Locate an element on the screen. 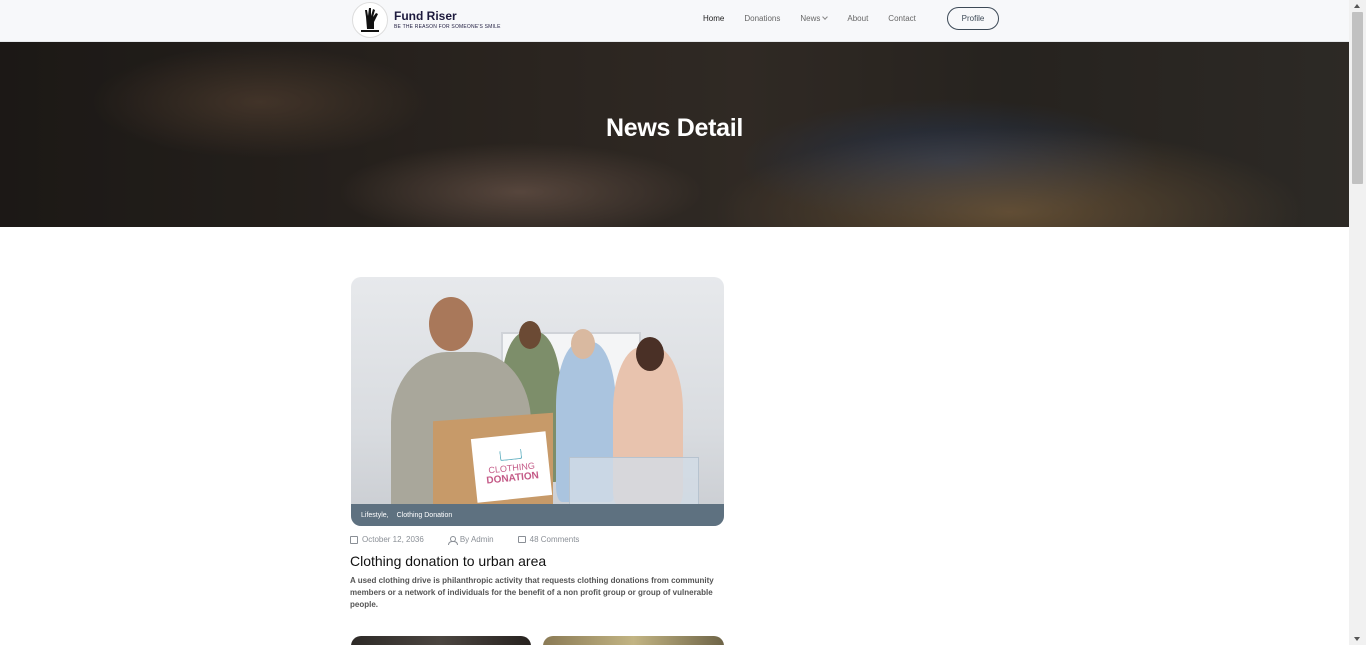 The width and height of the screenshot is (1366, 645). comment-icon is located at coordinates (521, 539).